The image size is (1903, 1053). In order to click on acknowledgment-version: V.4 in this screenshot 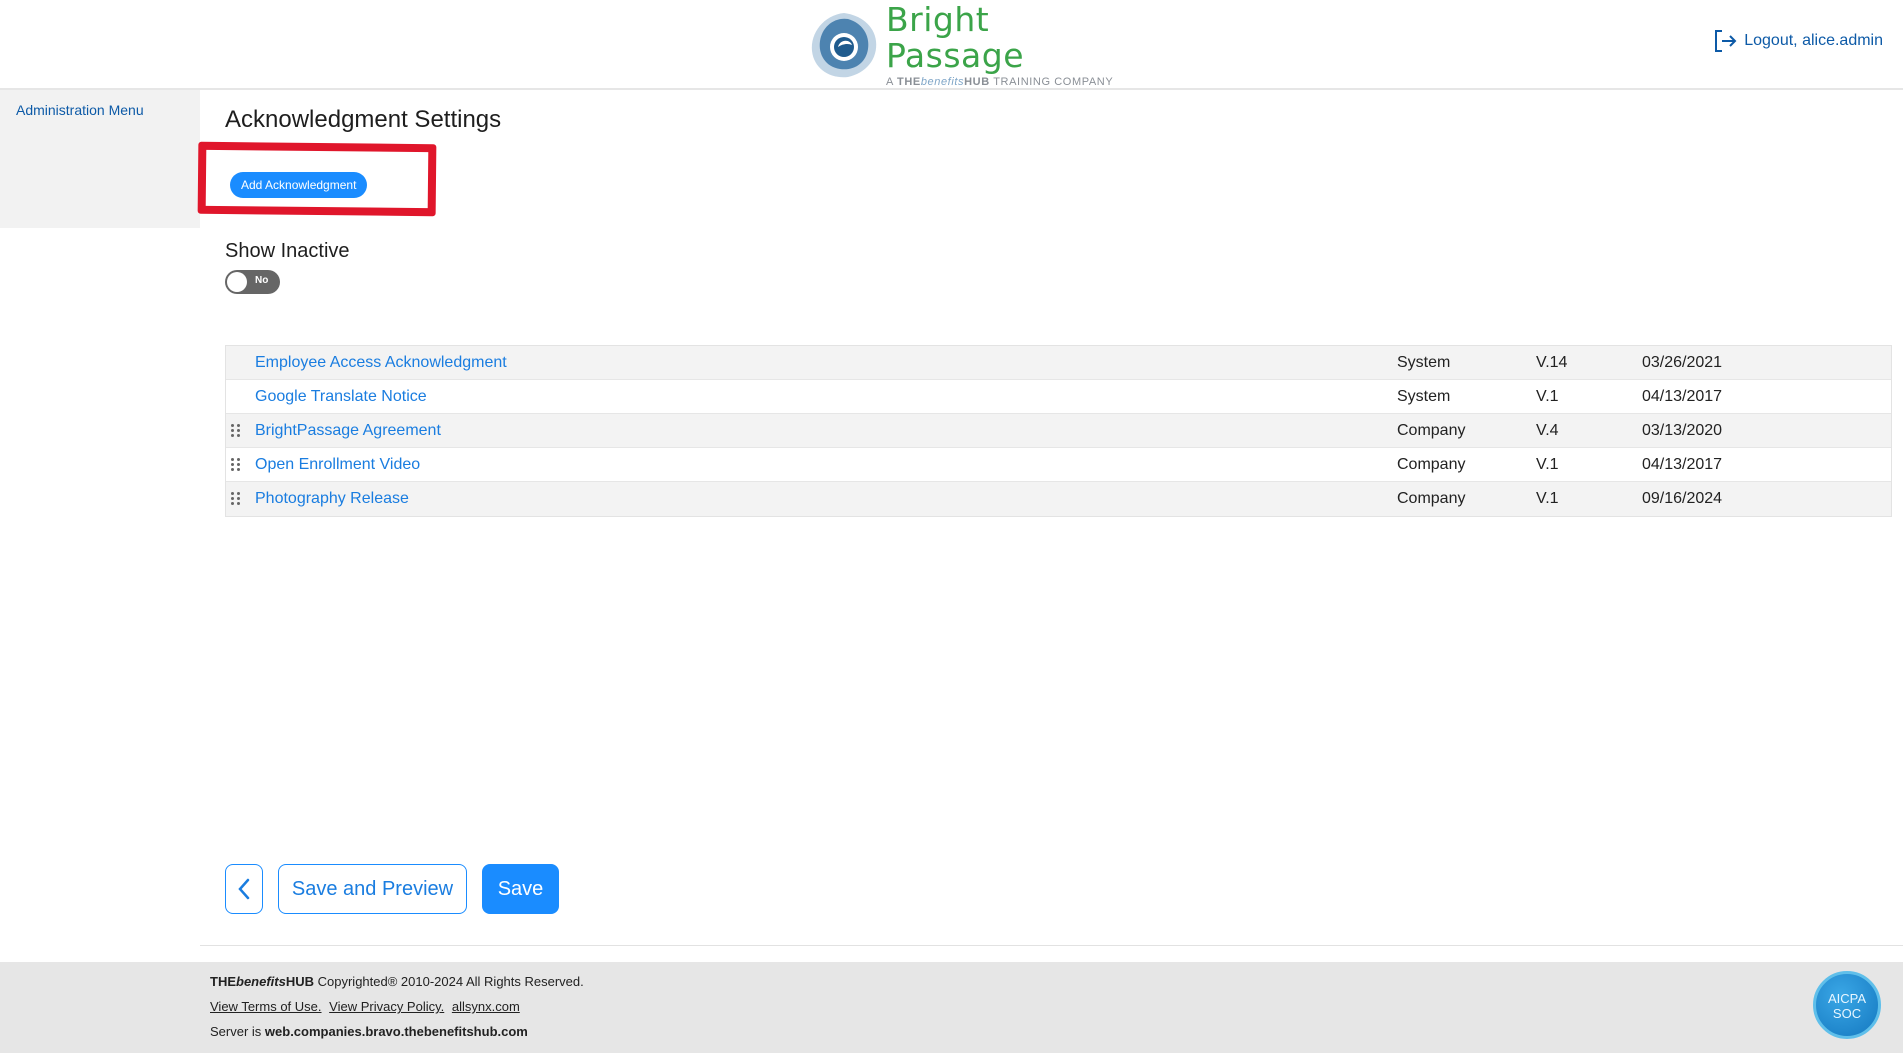, I will do `click(1547, 430)`.